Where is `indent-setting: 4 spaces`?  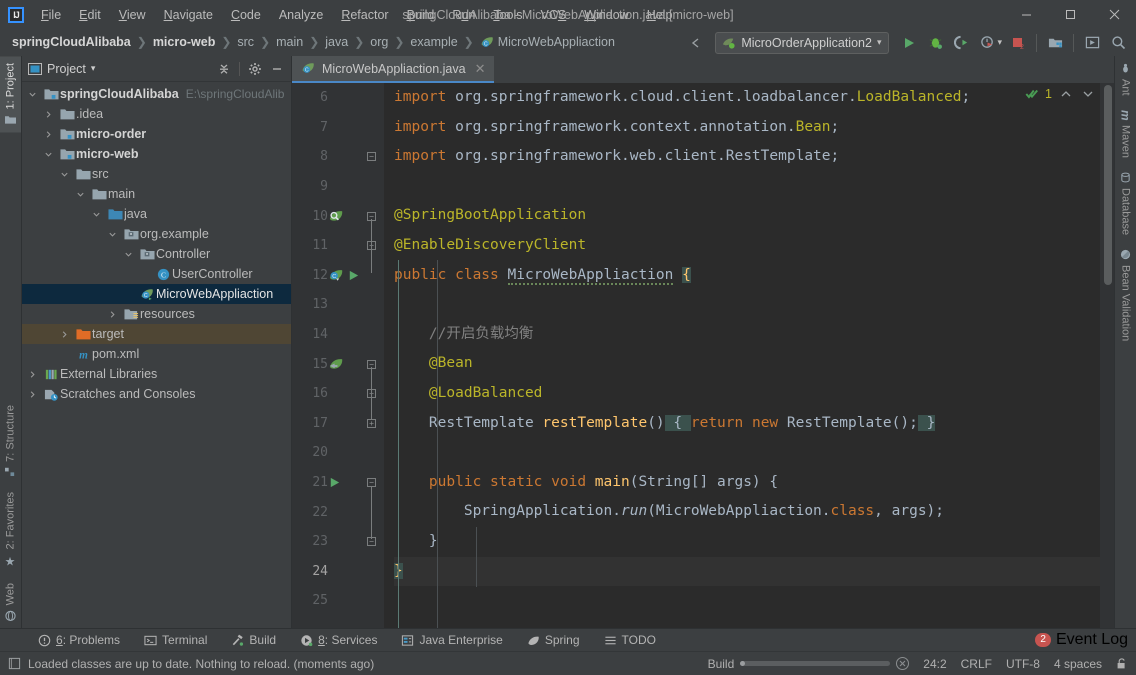 indent-setting: 4 spaces is located at coordinates (1078, 664).